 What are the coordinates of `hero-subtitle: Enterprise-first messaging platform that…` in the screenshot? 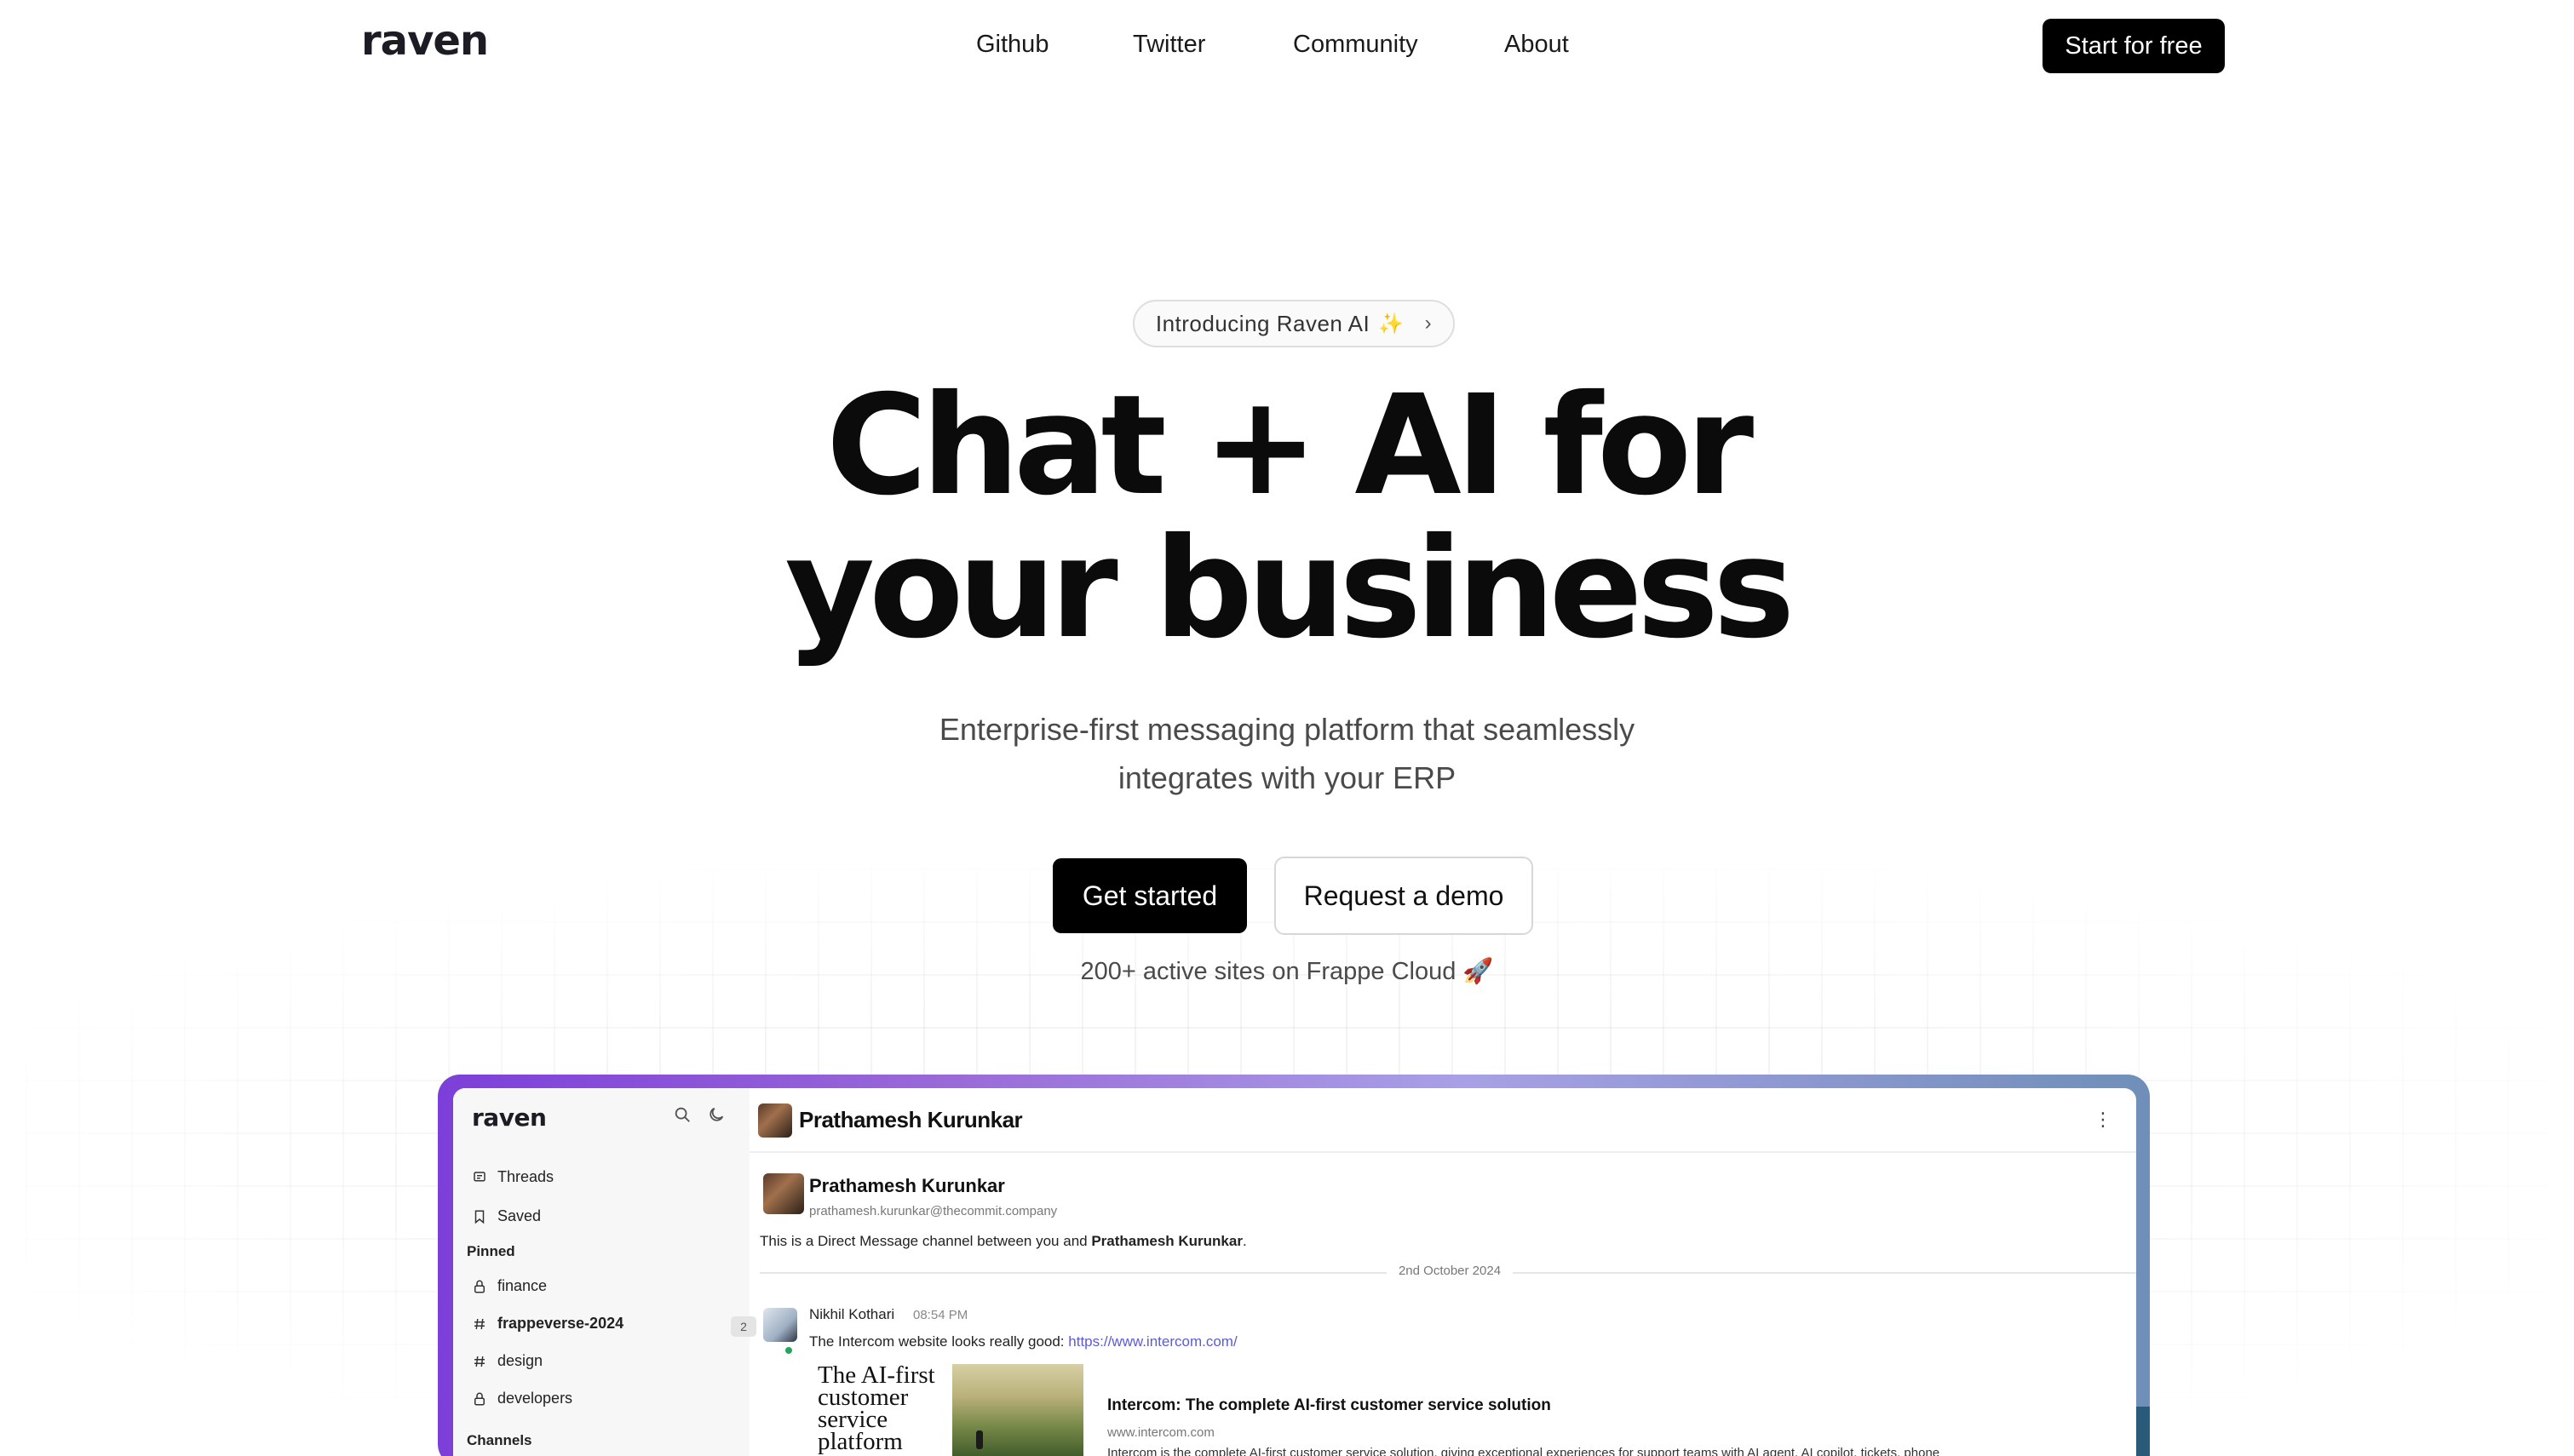 It's located at (1287, 754).